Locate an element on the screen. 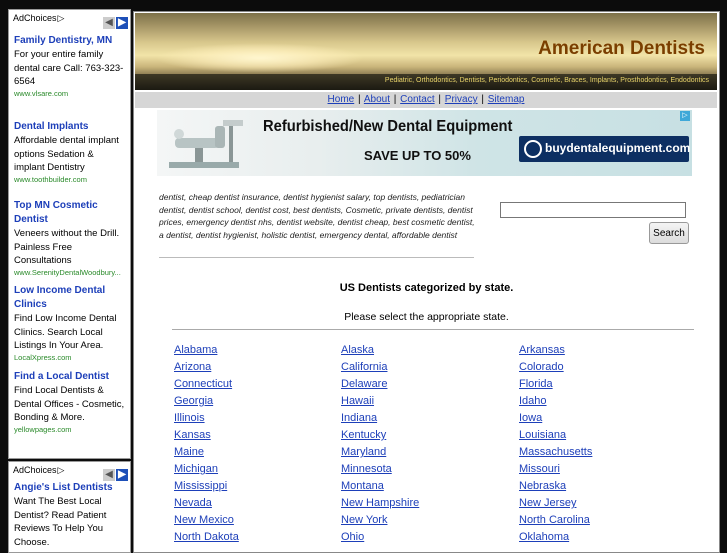  nav-link-about: About is located at coordinates (377, 99).